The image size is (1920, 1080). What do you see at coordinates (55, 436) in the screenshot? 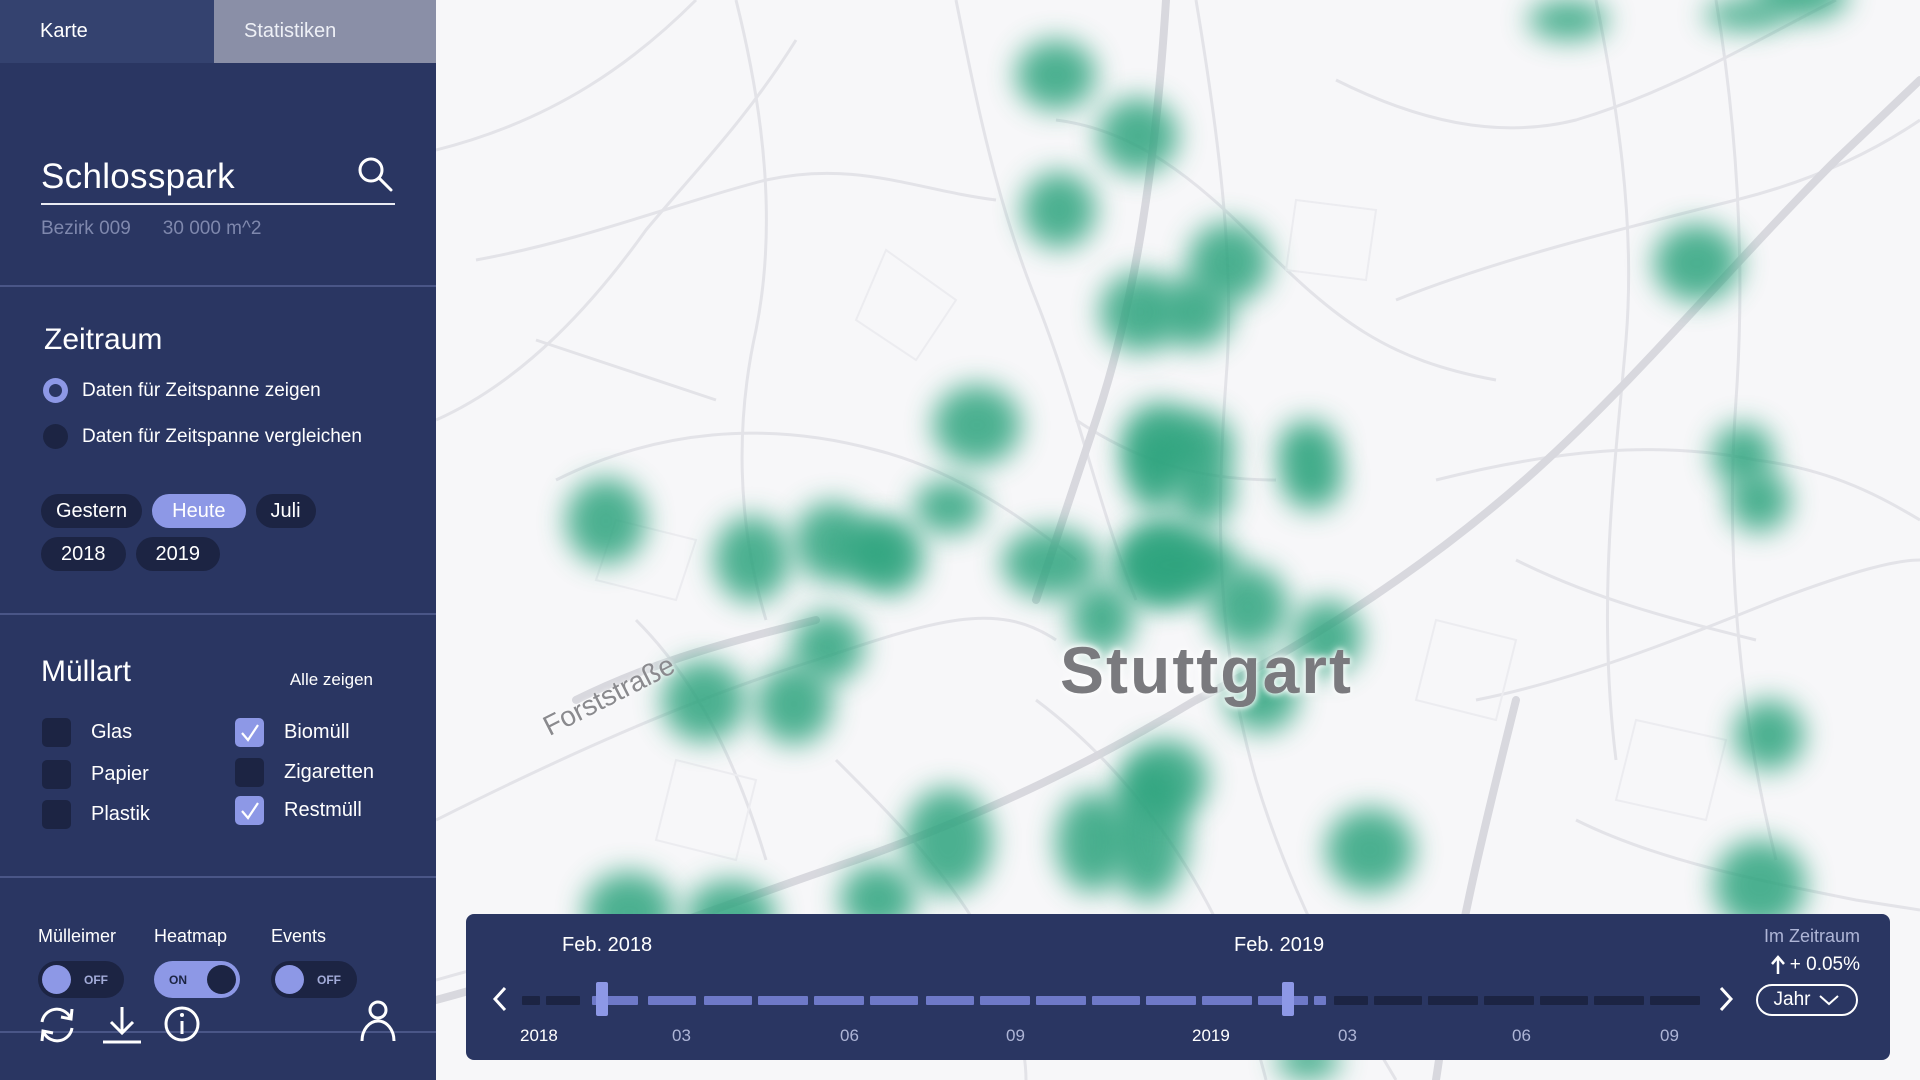
I see `radio-button` at bounding box center [55, 436].